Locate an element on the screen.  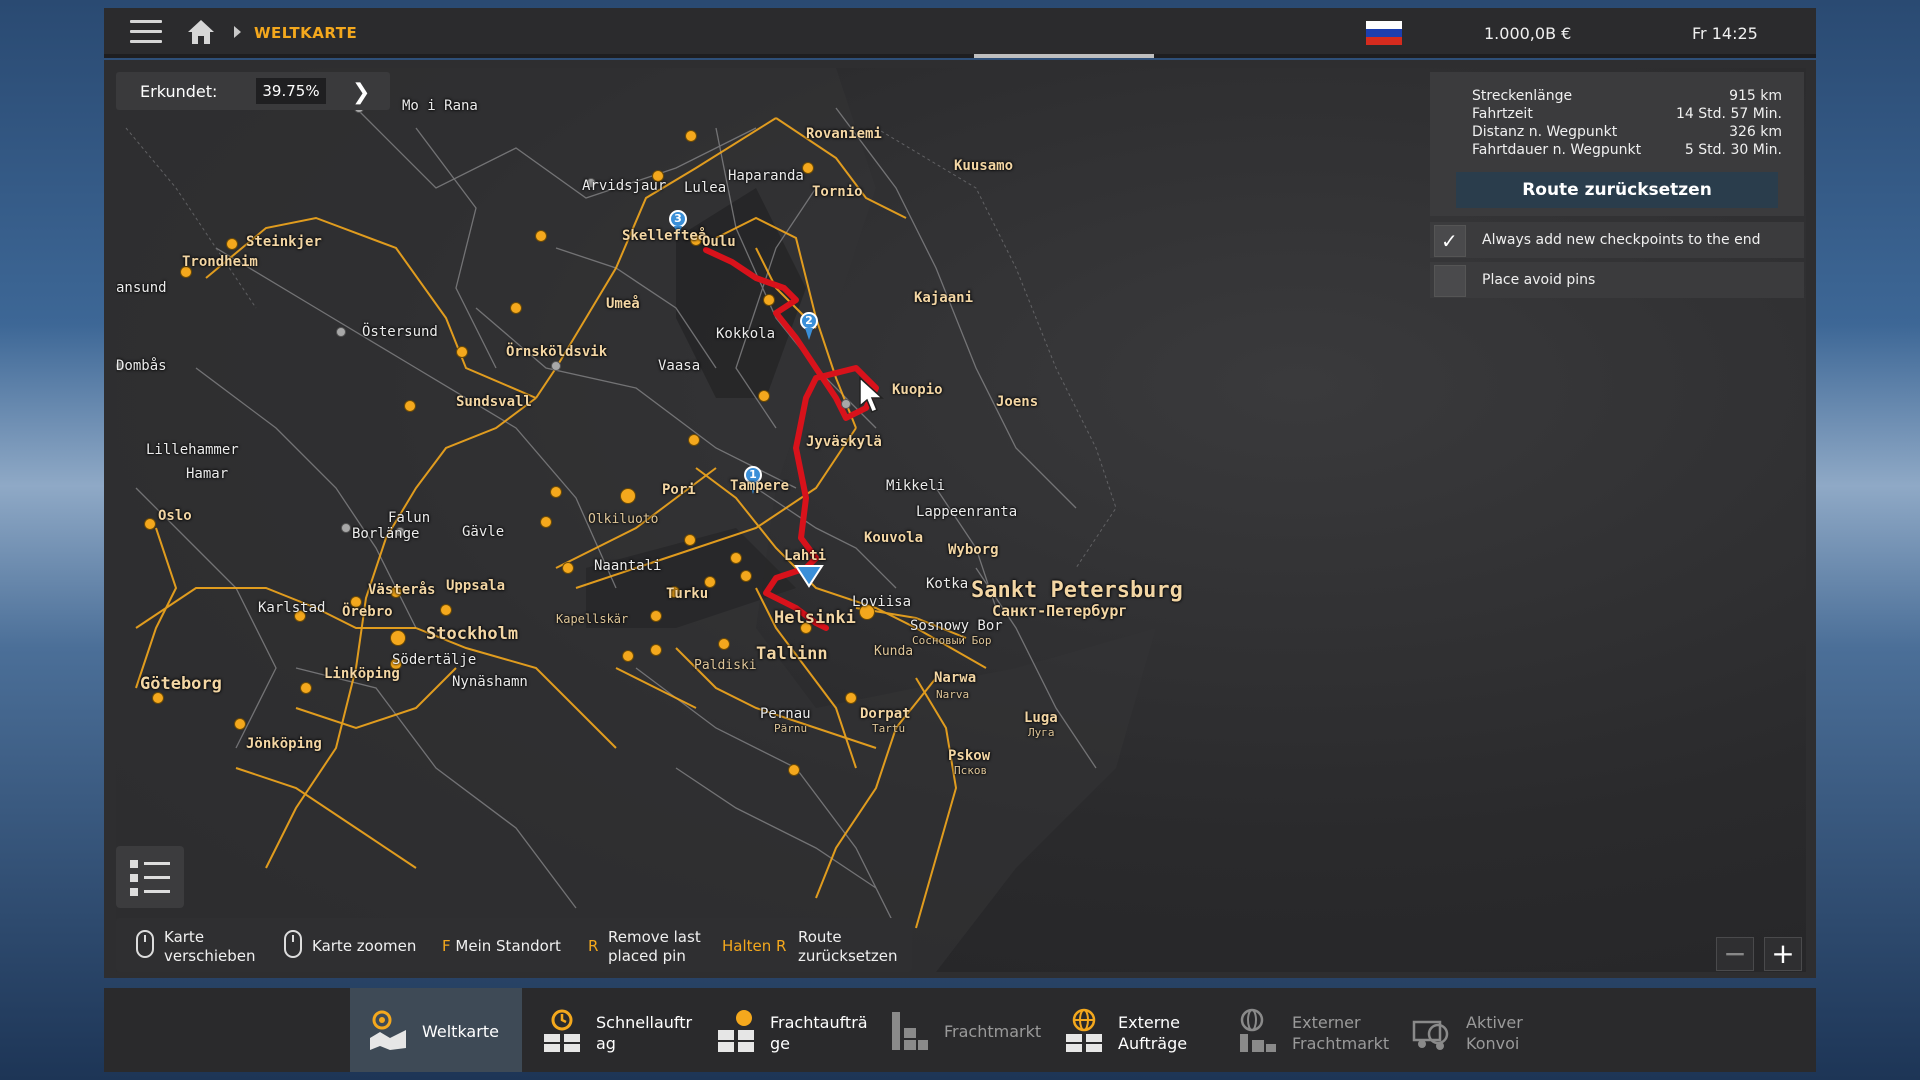
city-label: Karlstad is located at coordinates (292, 608).